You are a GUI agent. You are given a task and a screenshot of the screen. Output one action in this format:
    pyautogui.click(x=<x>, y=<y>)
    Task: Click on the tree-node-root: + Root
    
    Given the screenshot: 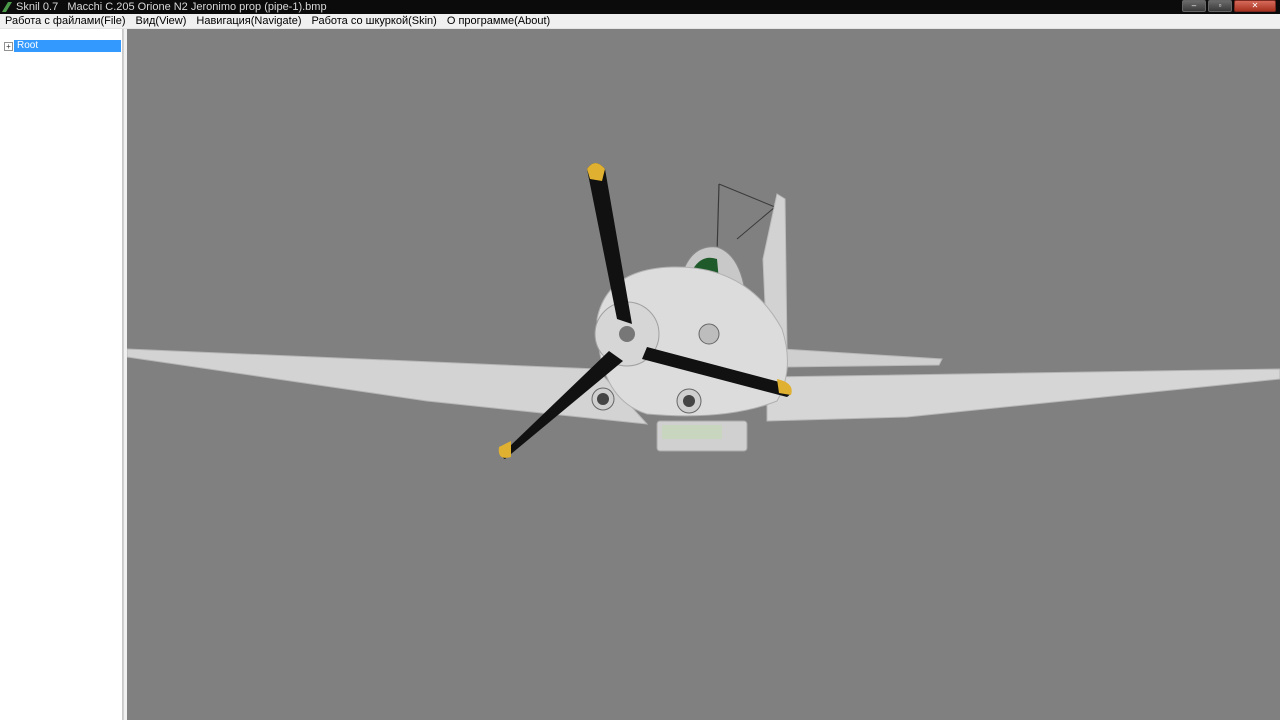 What is the action you would take?
    pyautogui.click(x=22, y=46)
    